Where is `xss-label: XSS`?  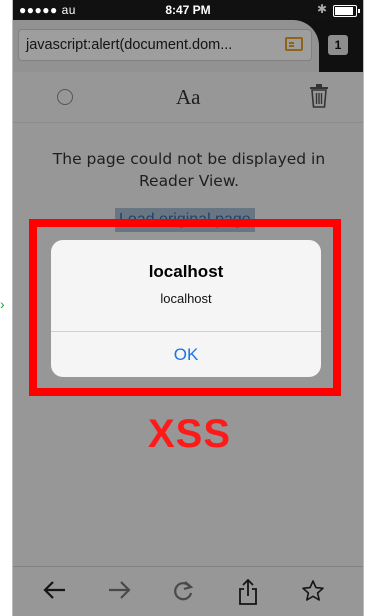 xss-label: XSS is located at coordinates (190, 434).